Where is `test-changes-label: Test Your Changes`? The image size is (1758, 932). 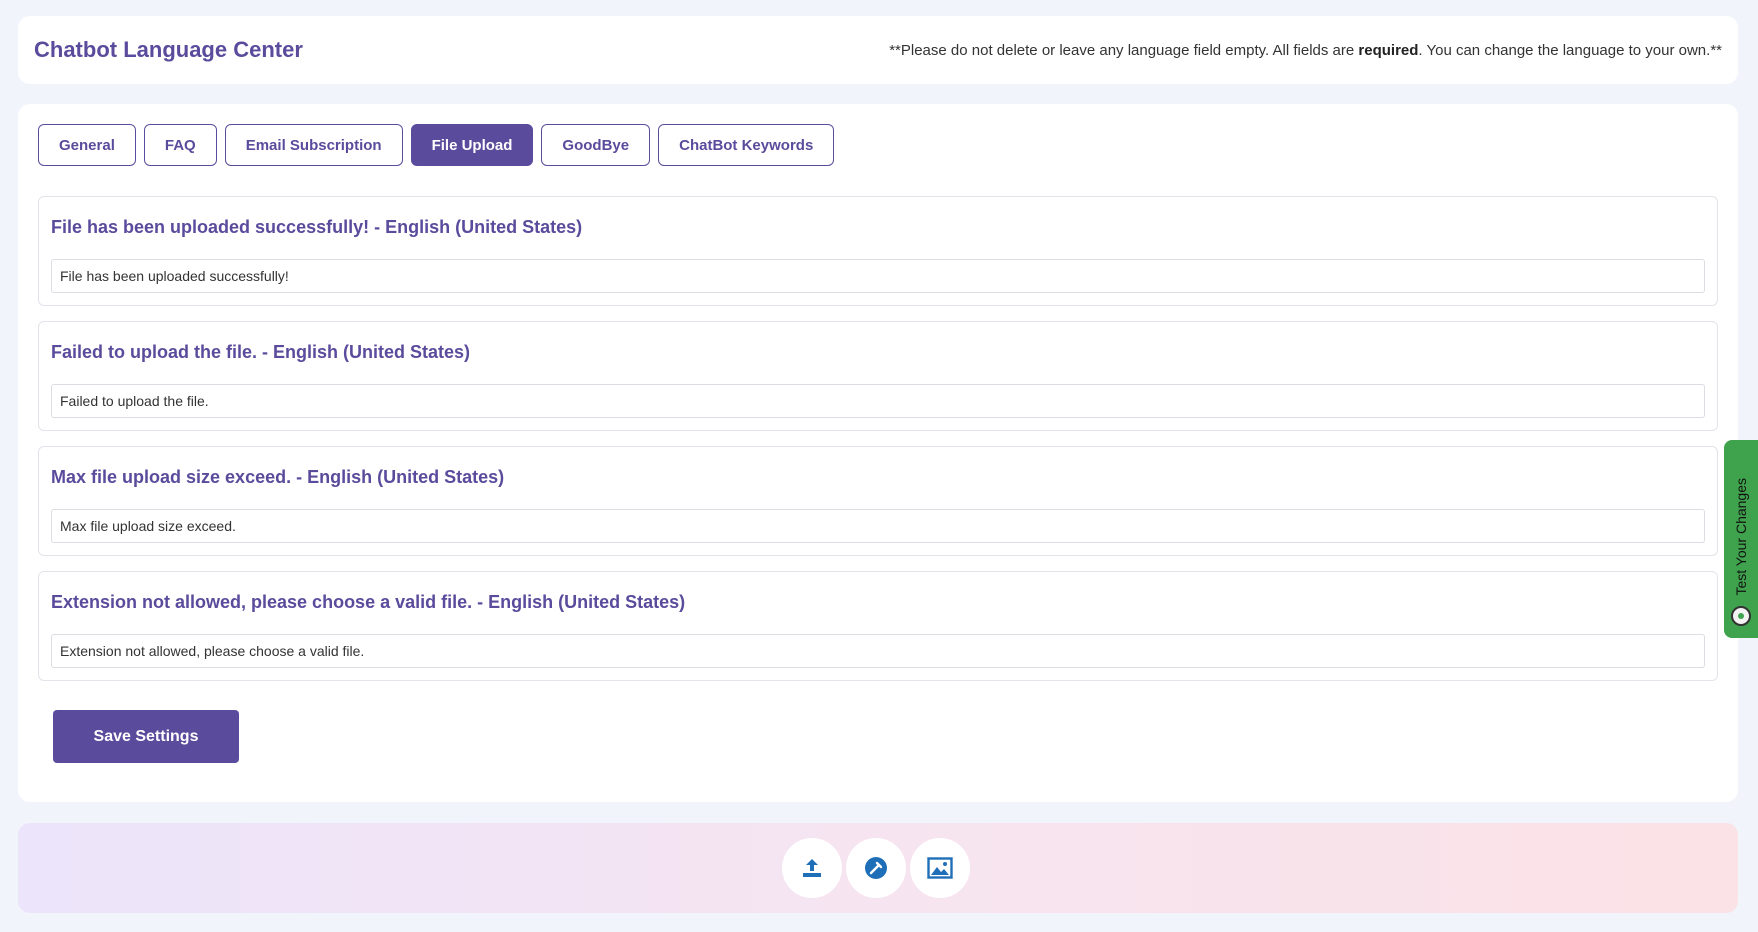 test-changes-label: Test Your Changes is located at coordinates (1741, 537).